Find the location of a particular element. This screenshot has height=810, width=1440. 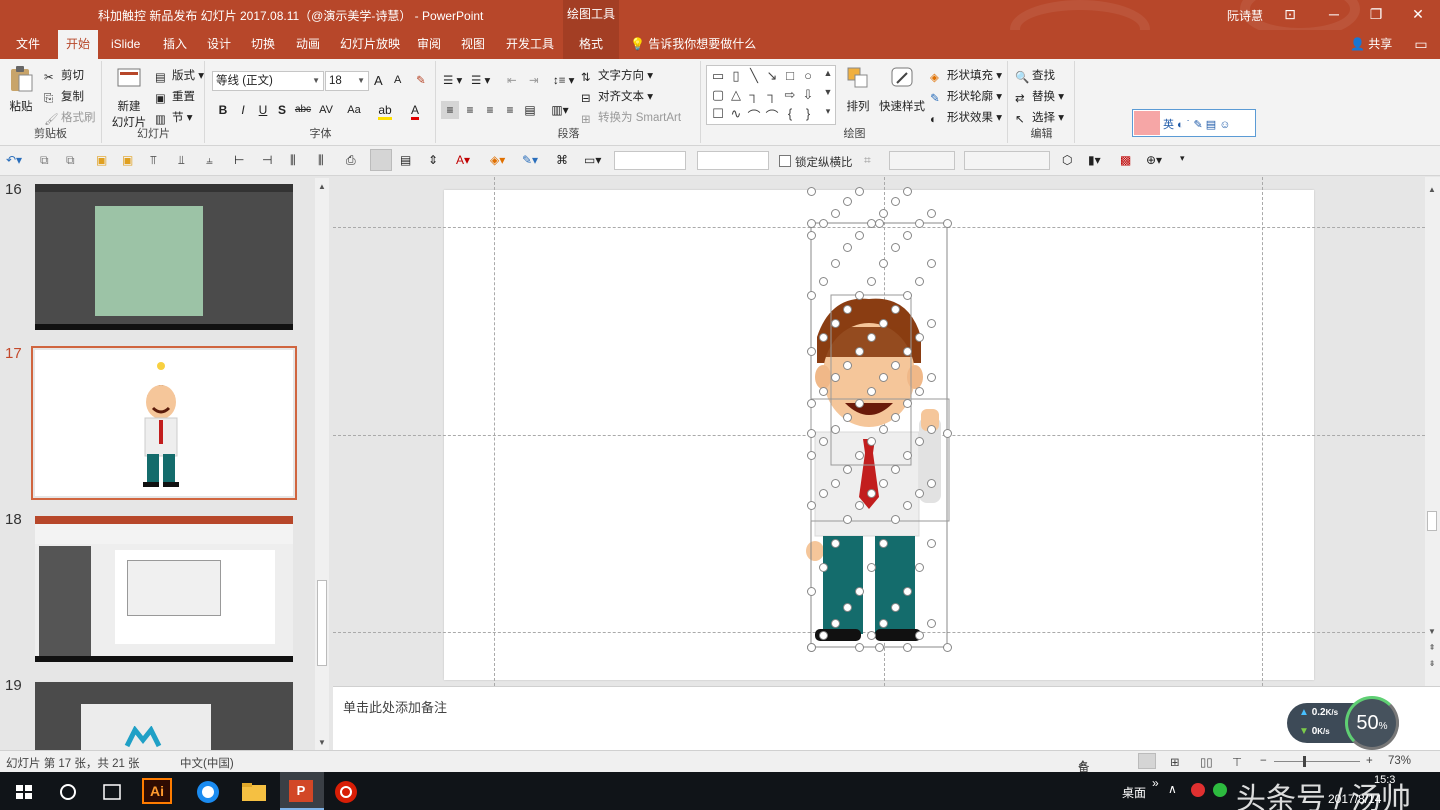

shape-width-field is located at coordinates (733, 160).